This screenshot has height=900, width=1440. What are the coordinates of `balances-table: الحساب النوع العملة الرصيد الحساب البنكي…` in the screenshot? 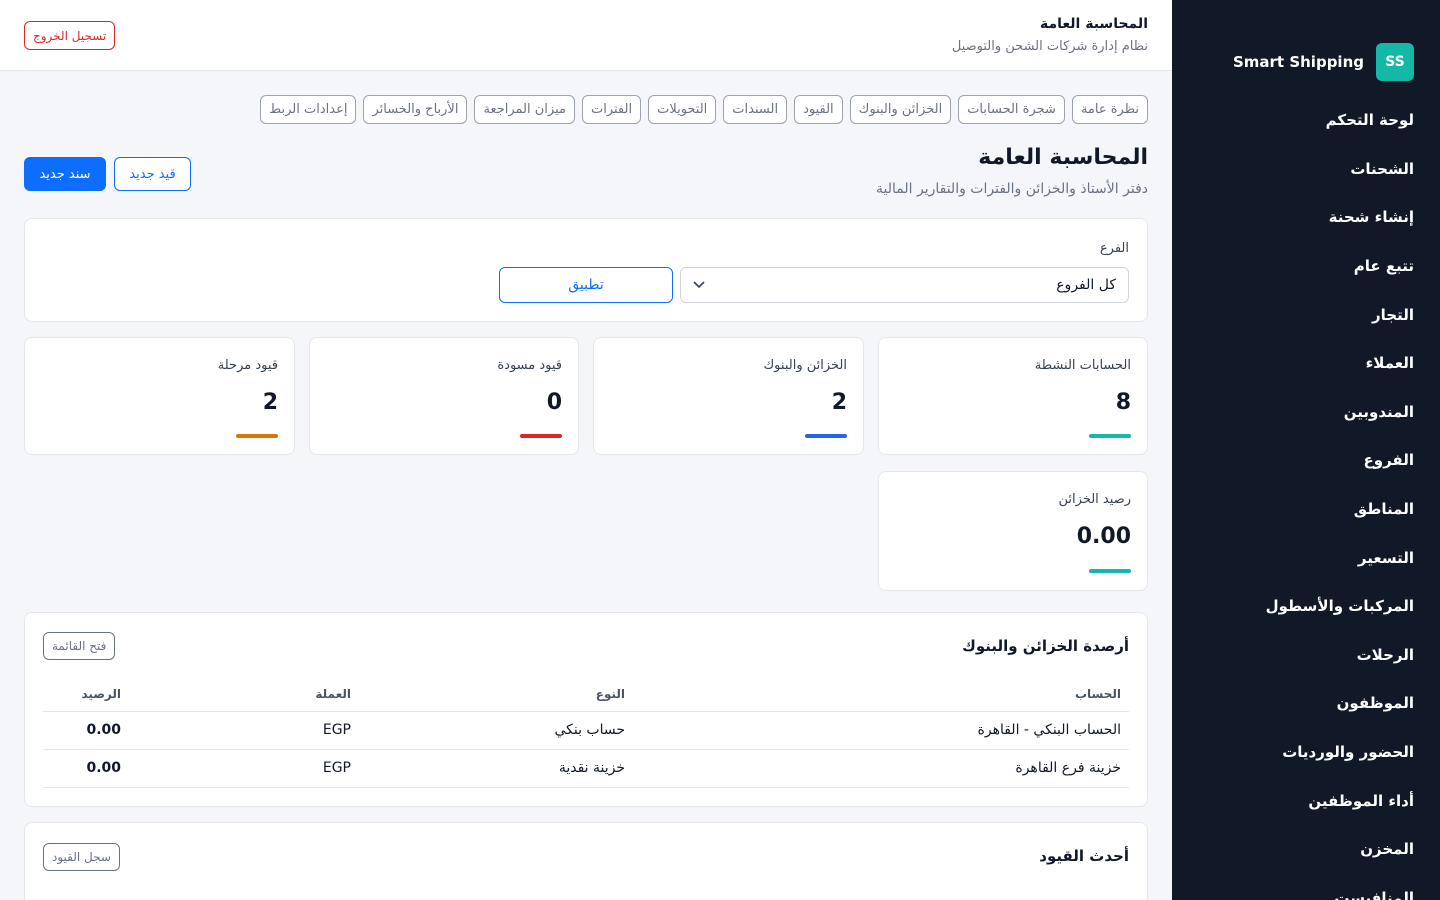 It's located at (586, 732).